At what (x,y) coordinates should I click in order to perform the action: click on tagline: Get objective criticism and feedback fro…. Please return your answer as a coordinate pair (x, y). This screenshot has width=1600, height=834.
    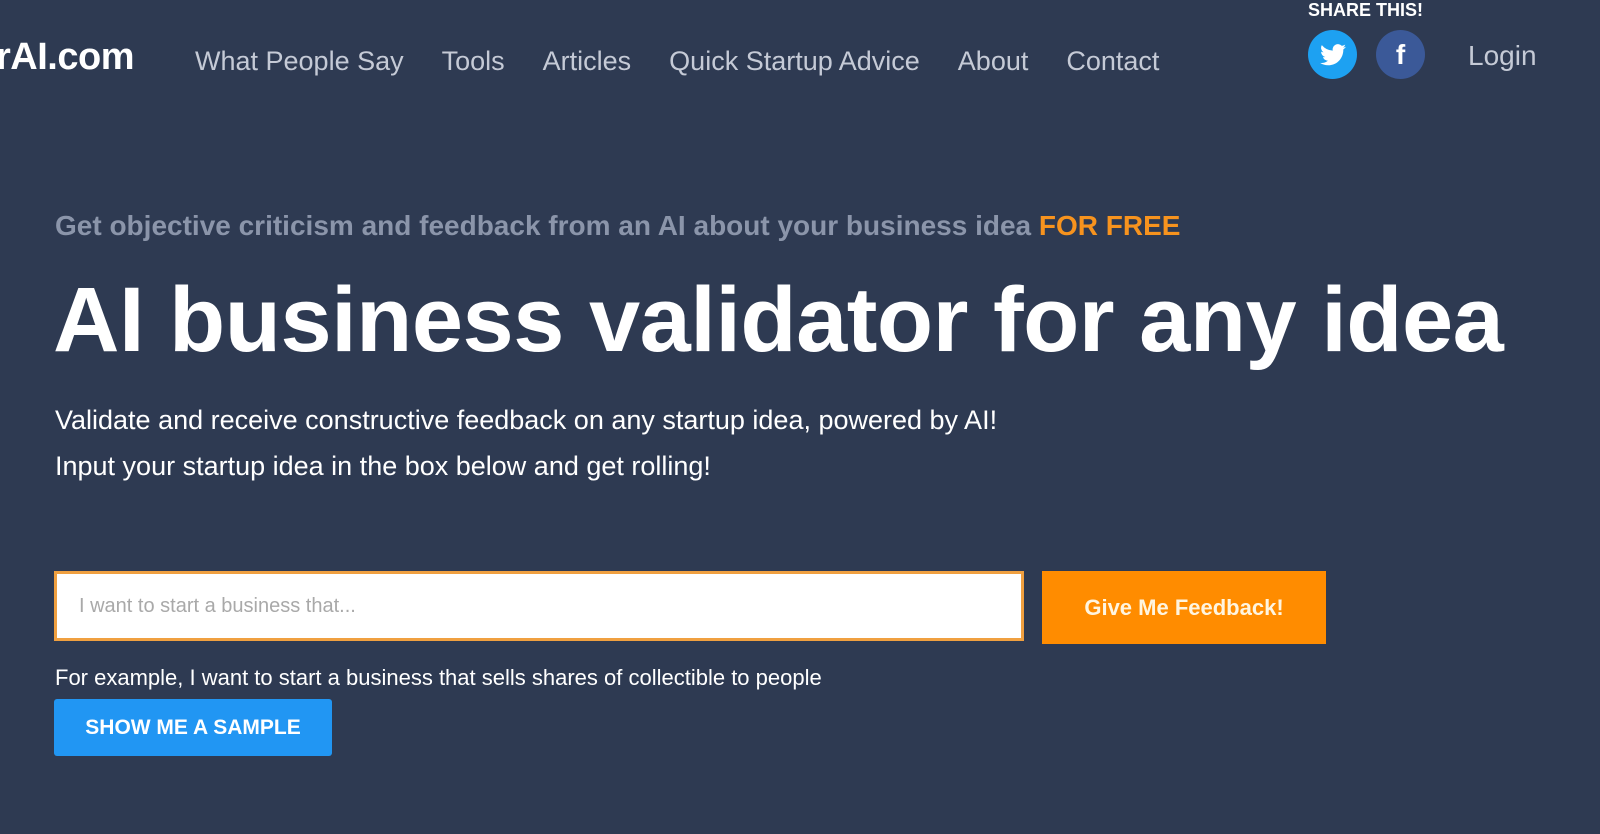
    Looking at the image, I should click on (617, 226).